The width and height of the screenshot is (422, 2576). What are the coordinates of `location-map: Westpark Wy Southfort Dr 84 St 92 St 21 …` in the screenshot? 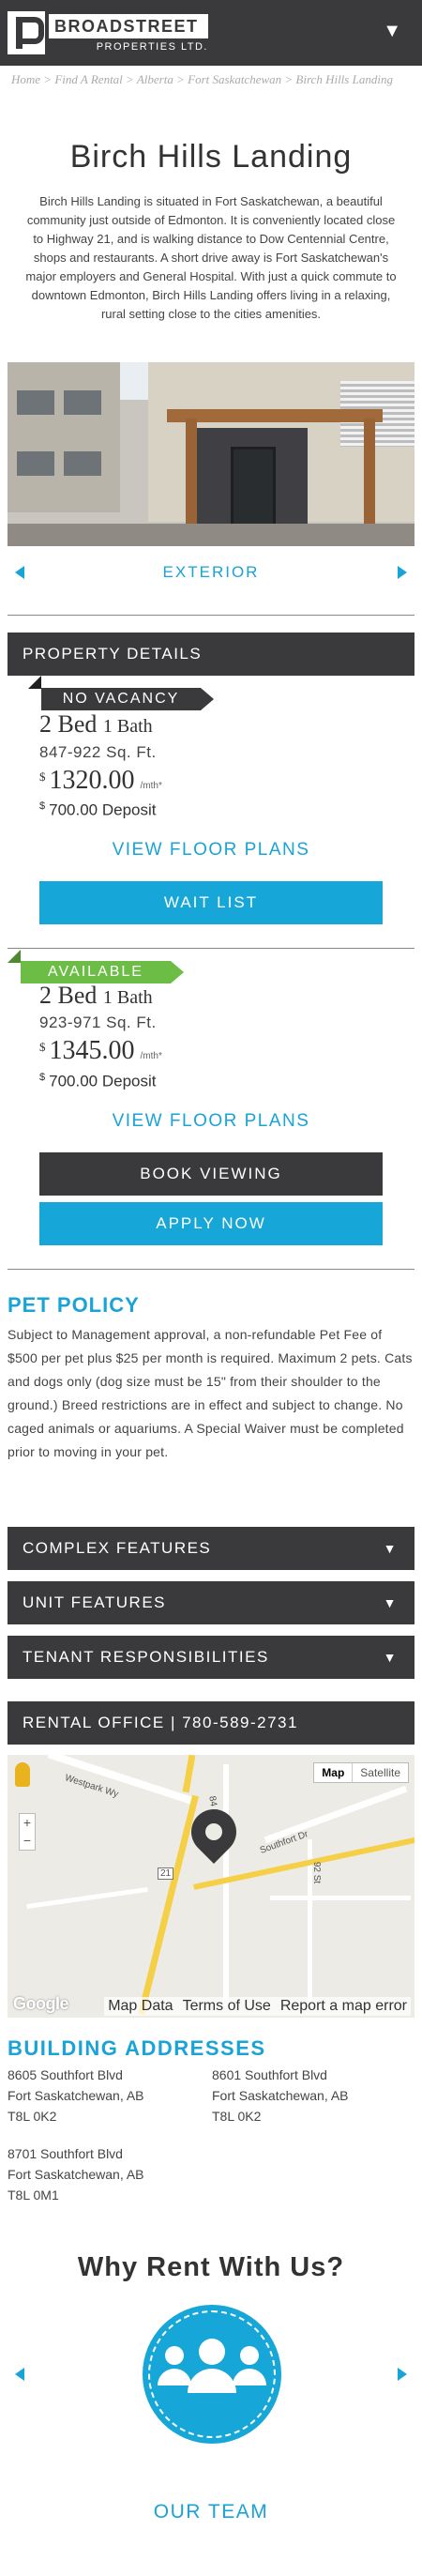 It's located at (211, 1886).